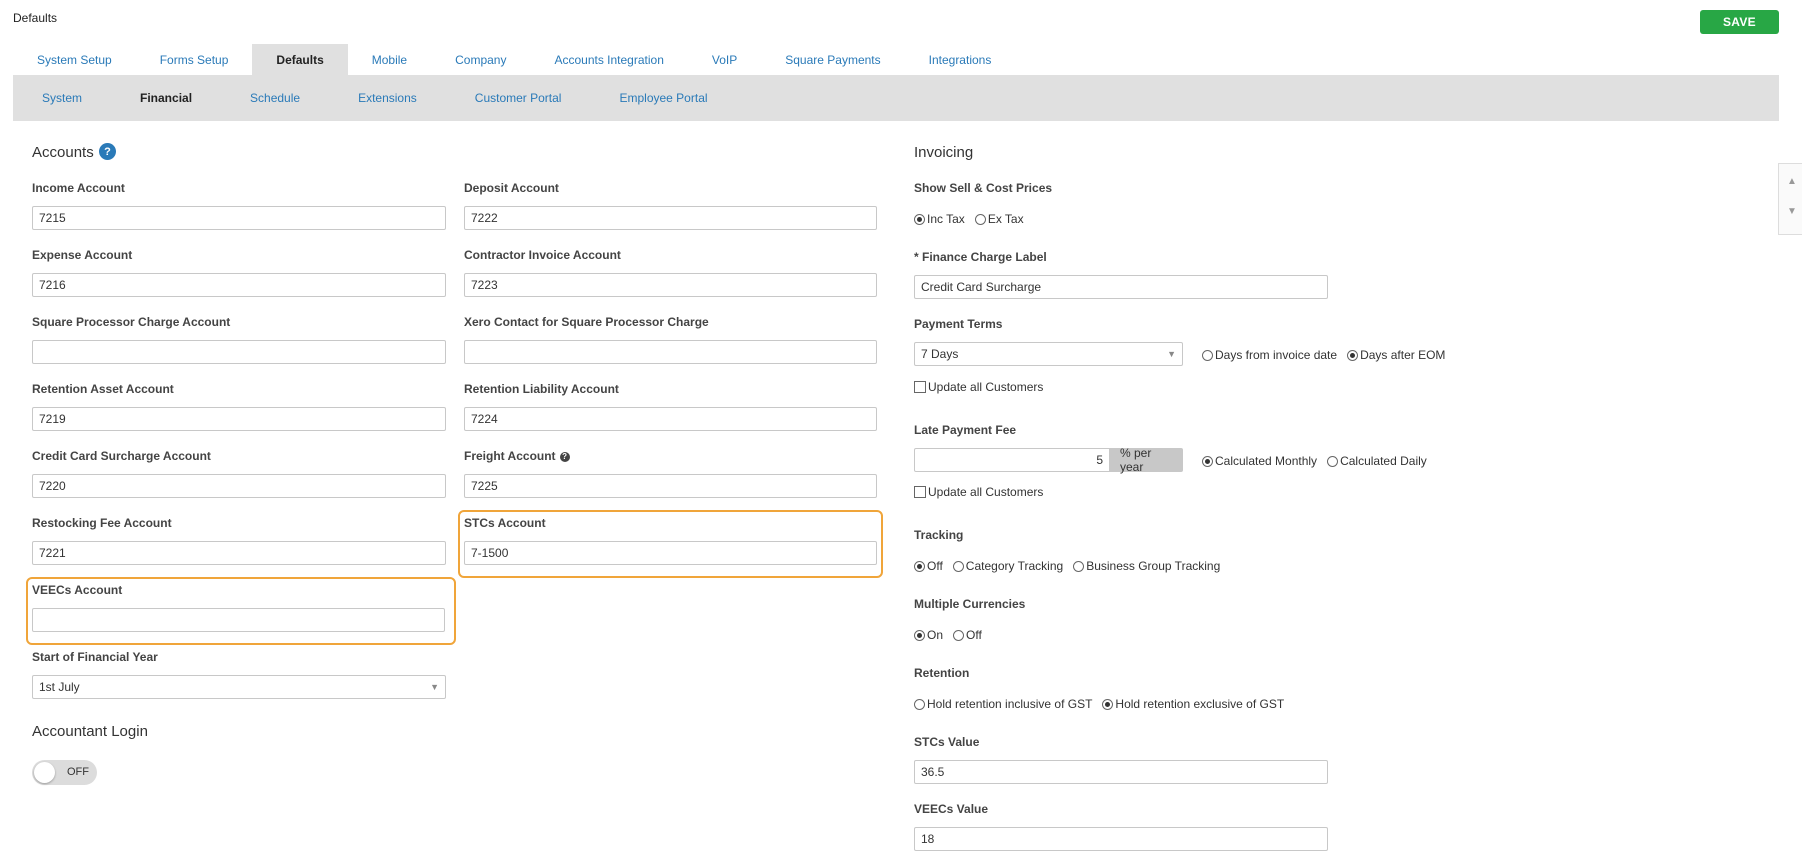  I want to click on radio-label-currency-on: On, so click(935, 635).